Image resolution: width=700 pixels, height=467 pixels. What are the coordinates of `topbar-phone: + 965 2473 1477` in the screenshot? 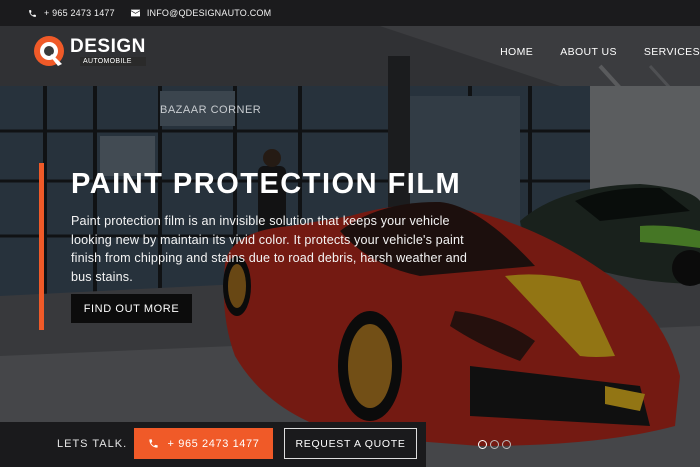 It's located at (71, 13).